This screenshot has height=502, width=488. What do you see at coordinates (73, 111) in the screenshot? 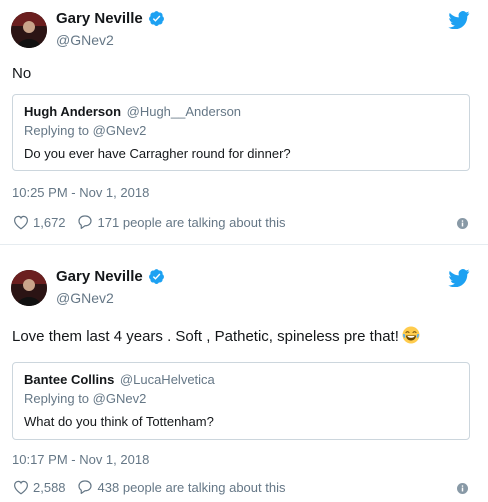
I see `quoted-author-name: Hugh Anderson` at bounding box center [73, 111].